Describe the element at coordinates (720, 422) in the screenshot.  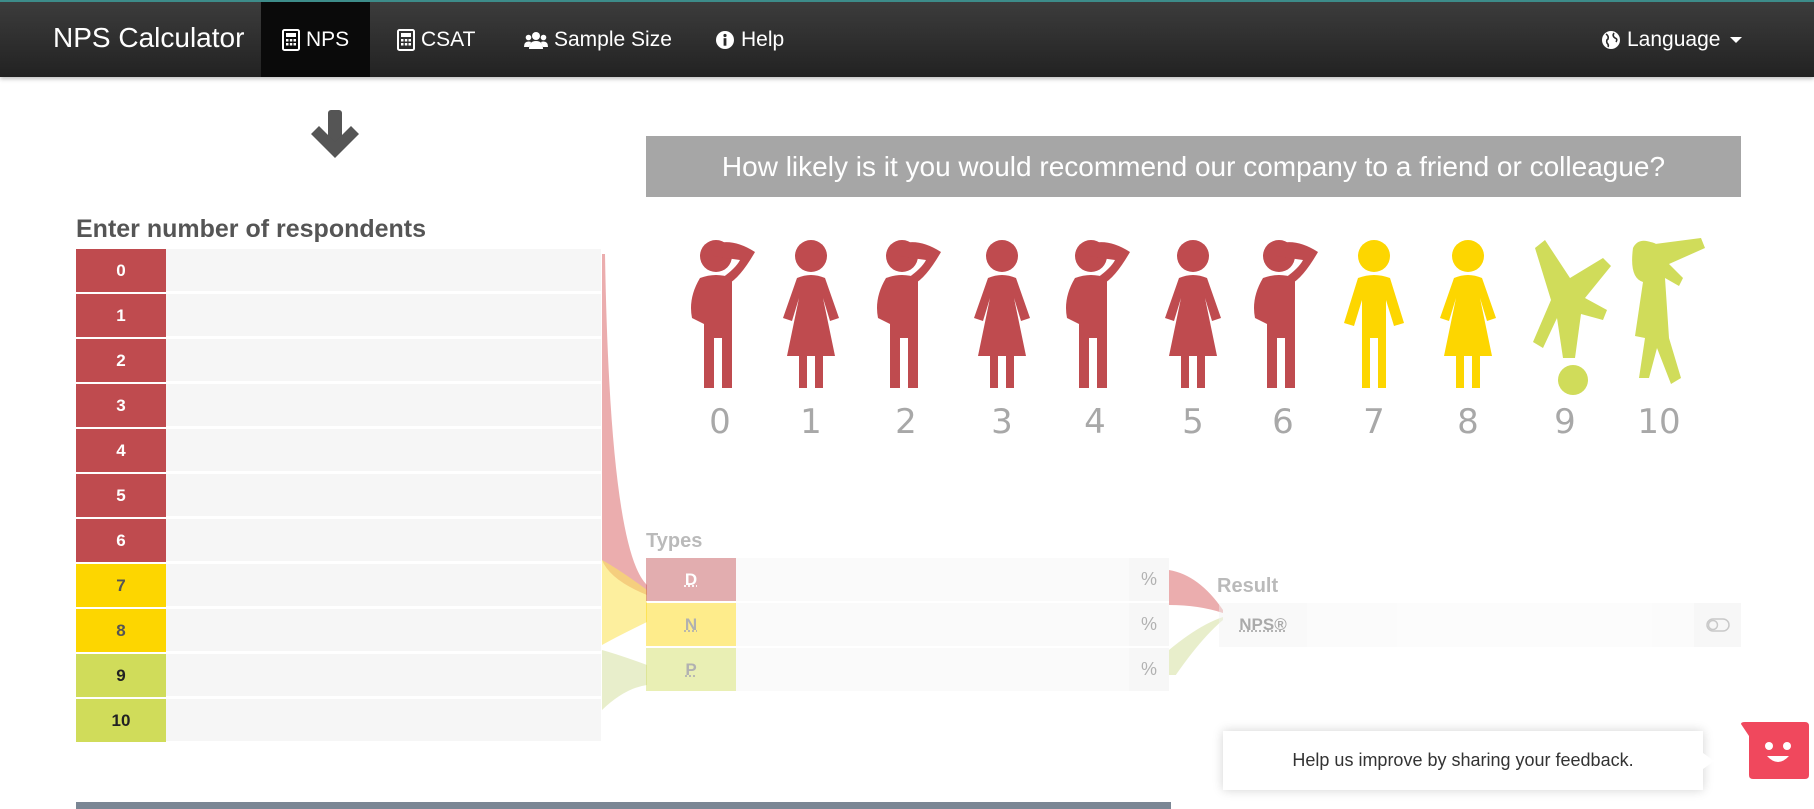
I see `scale-number: 0` at that location.